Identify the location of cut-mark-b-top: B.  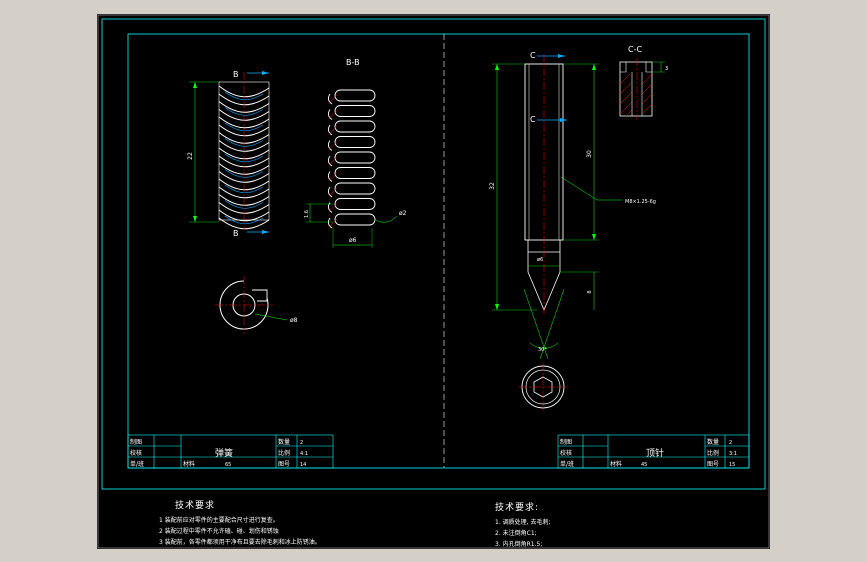
(236, 74).